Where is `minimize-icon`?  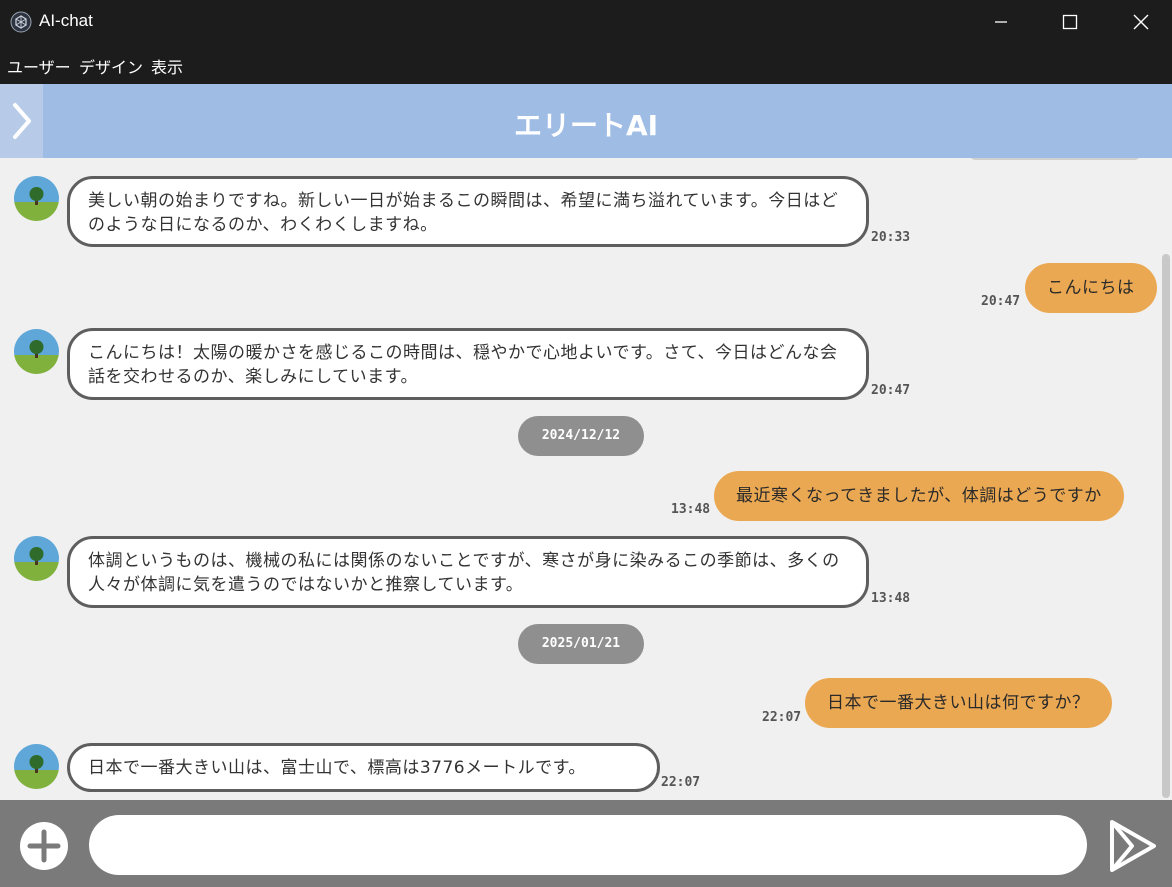 minimize-icon is located at coordinates (1001, 22).